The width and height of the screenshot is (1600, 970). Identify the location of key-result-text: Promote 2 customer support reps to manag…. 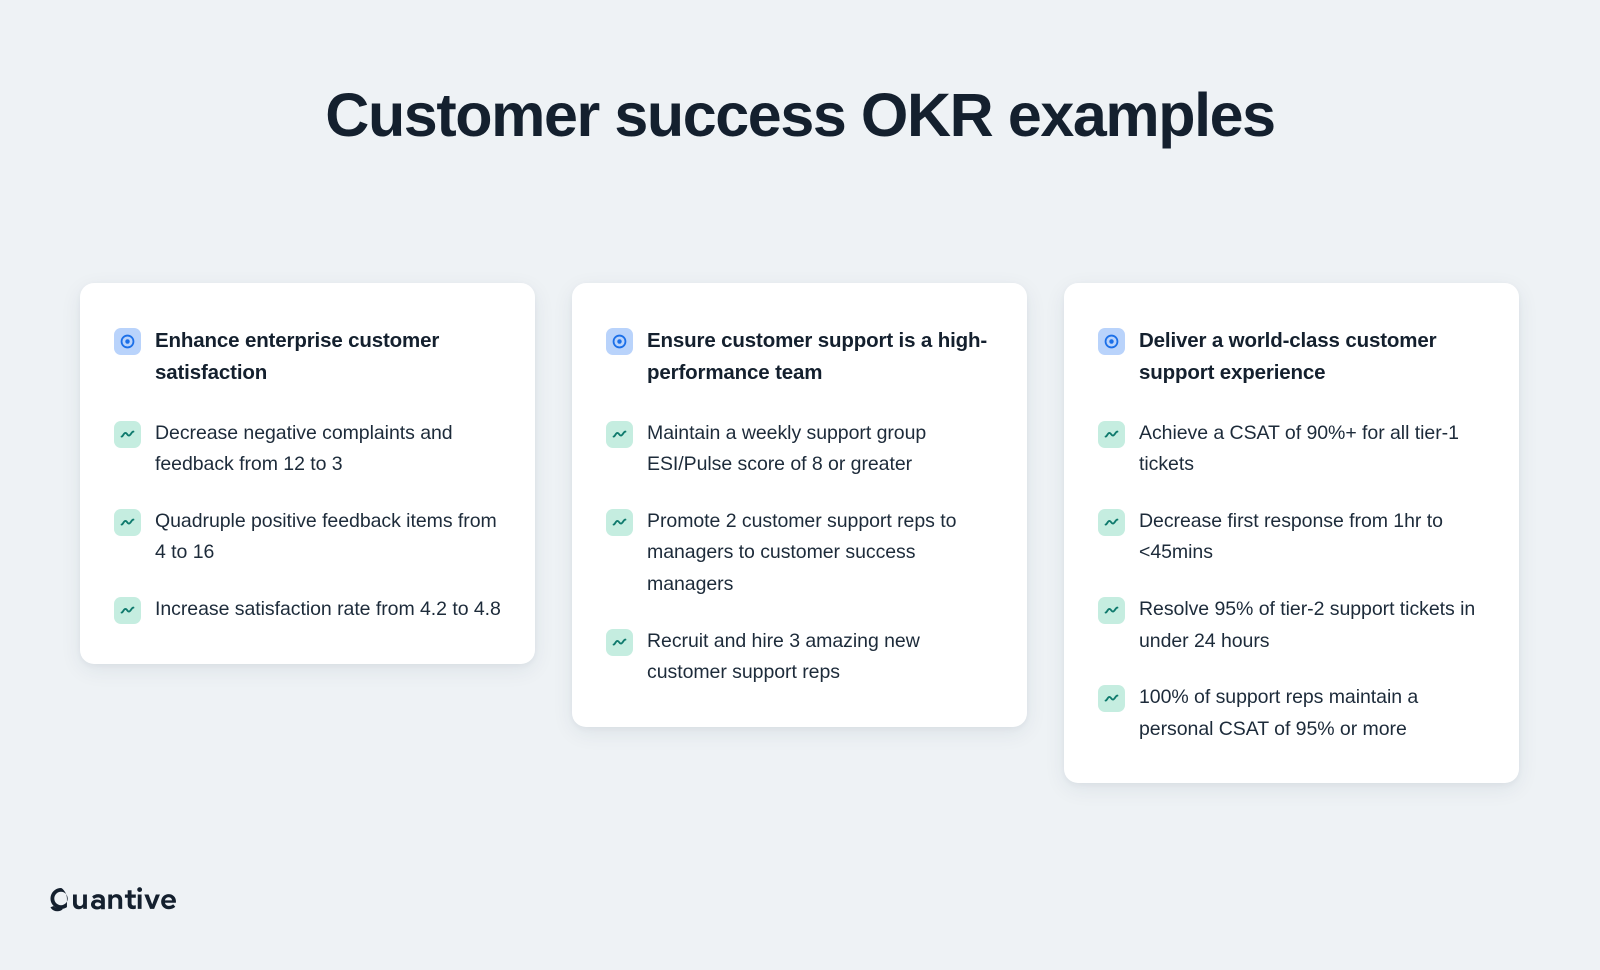
(802, 552).